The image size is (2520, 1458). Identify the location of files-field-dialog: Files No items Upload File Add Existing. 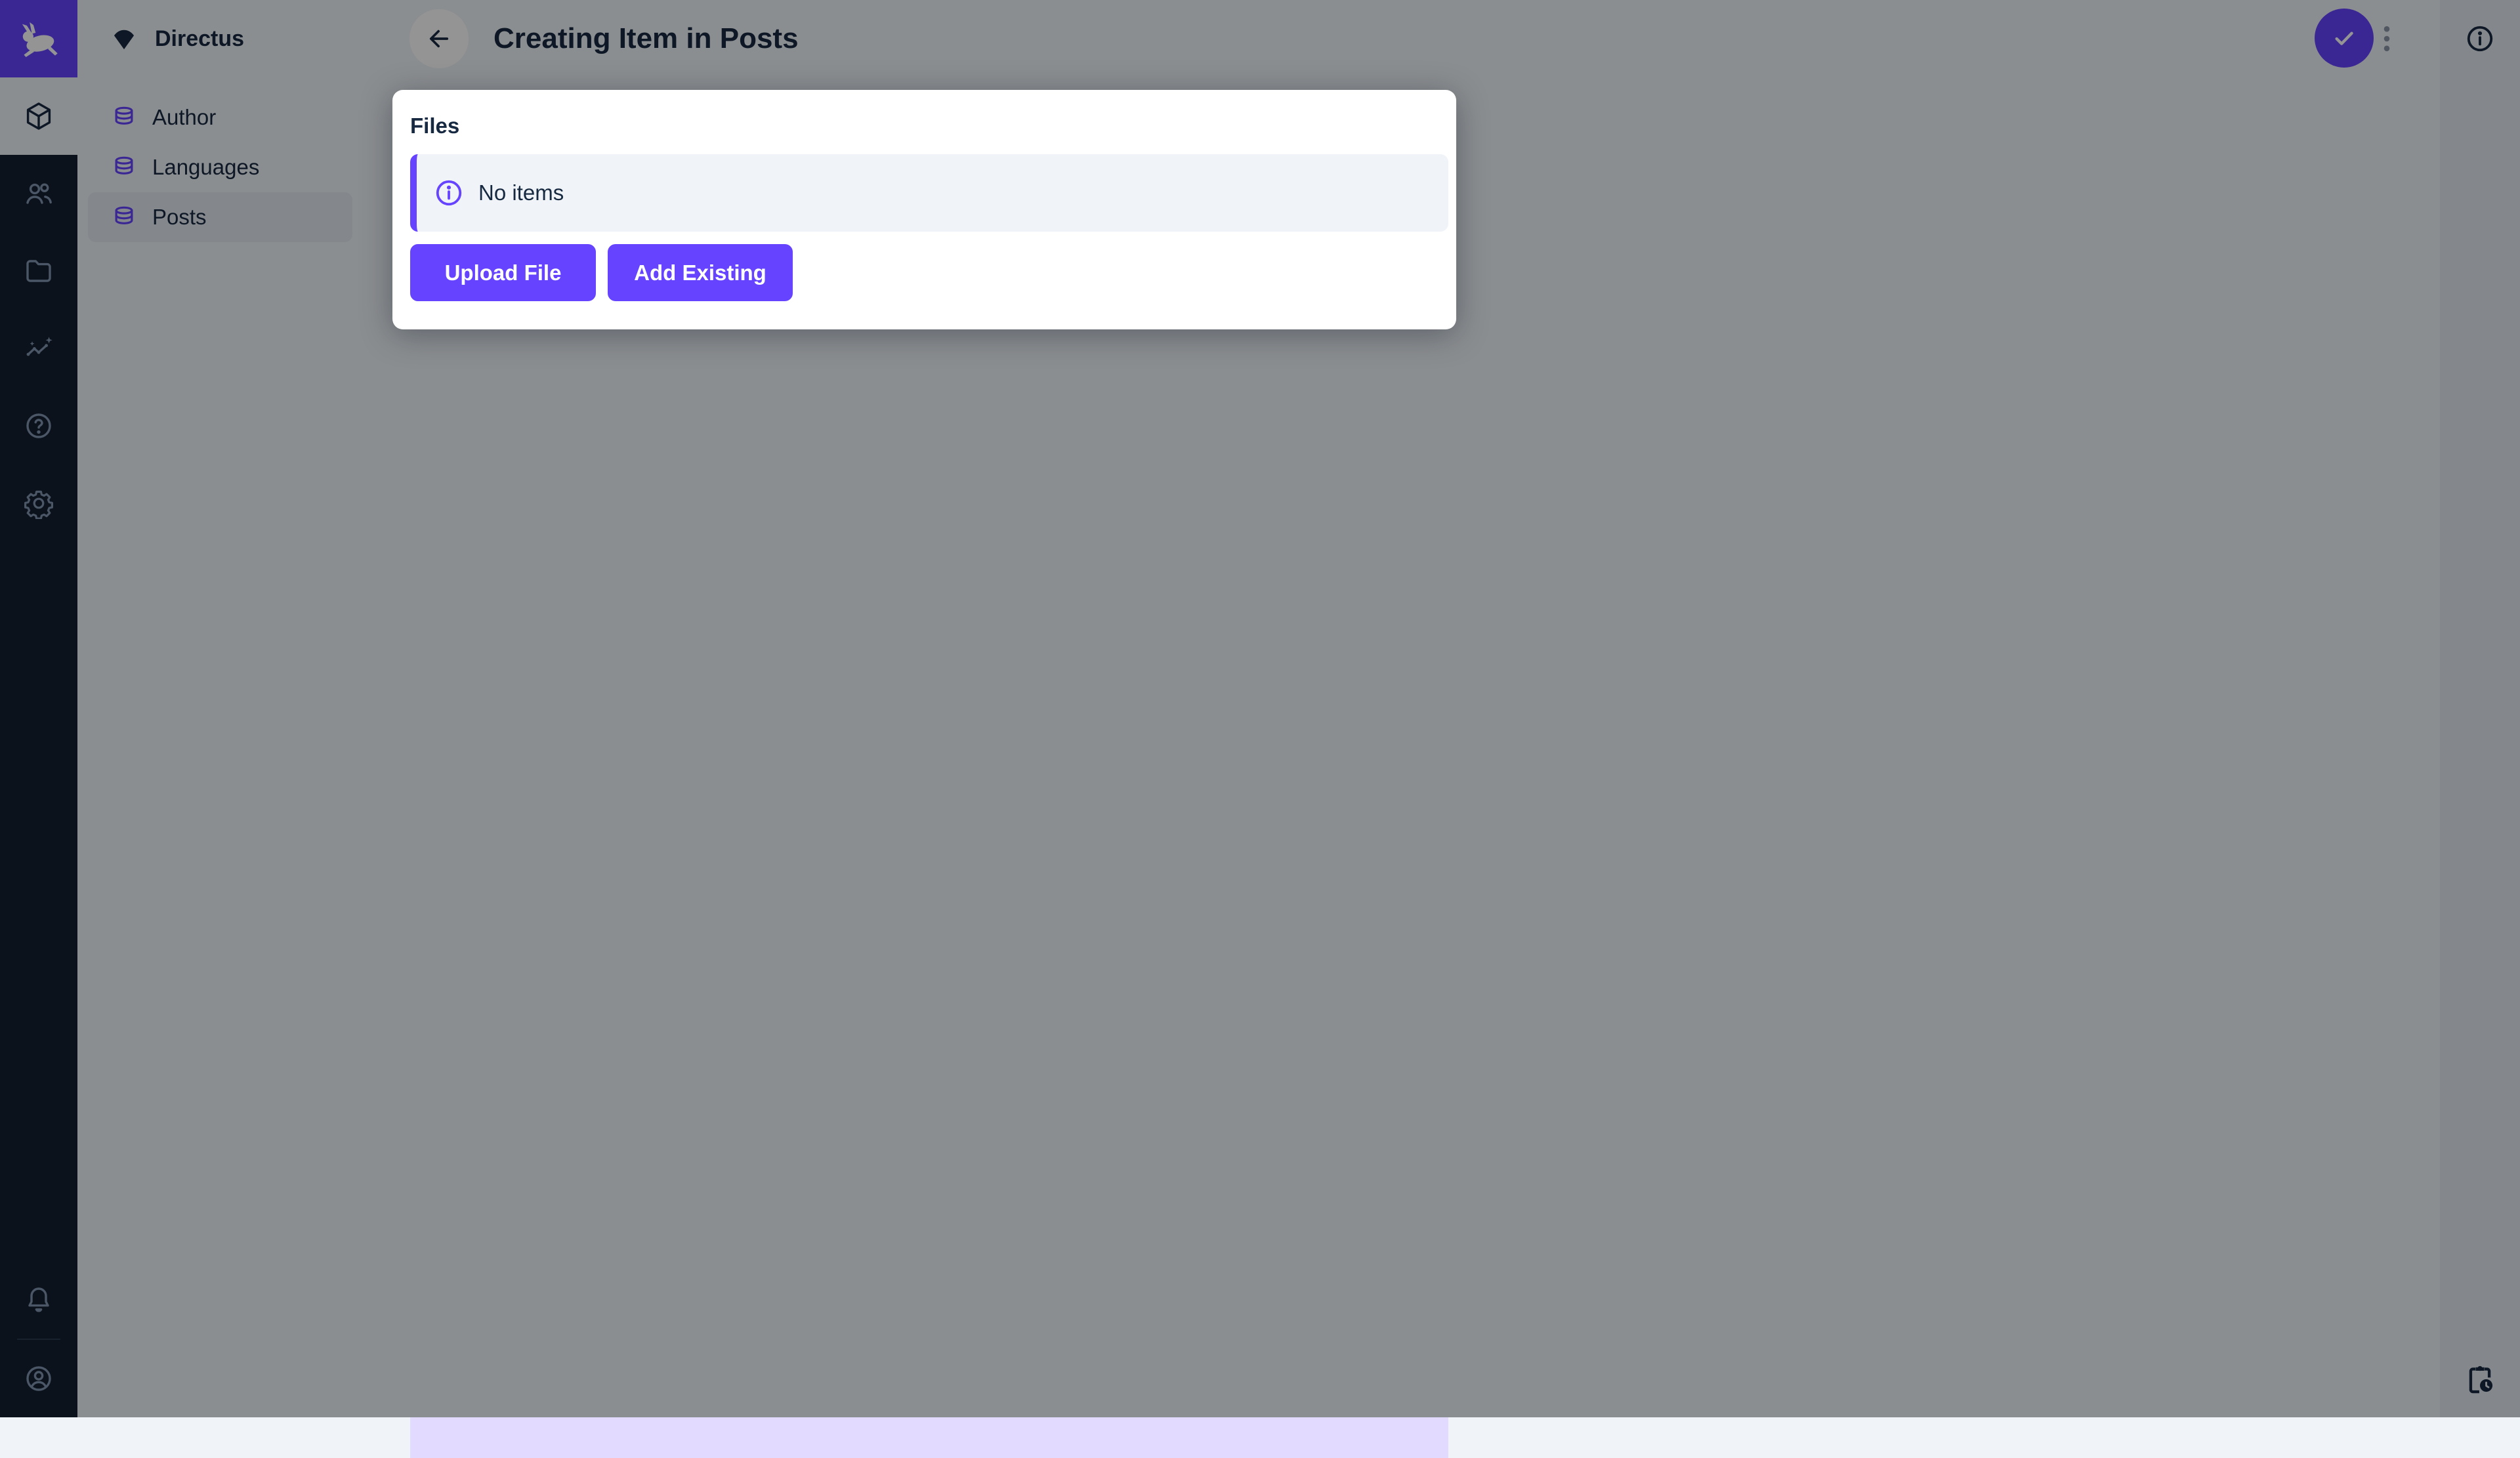
(924, 209).